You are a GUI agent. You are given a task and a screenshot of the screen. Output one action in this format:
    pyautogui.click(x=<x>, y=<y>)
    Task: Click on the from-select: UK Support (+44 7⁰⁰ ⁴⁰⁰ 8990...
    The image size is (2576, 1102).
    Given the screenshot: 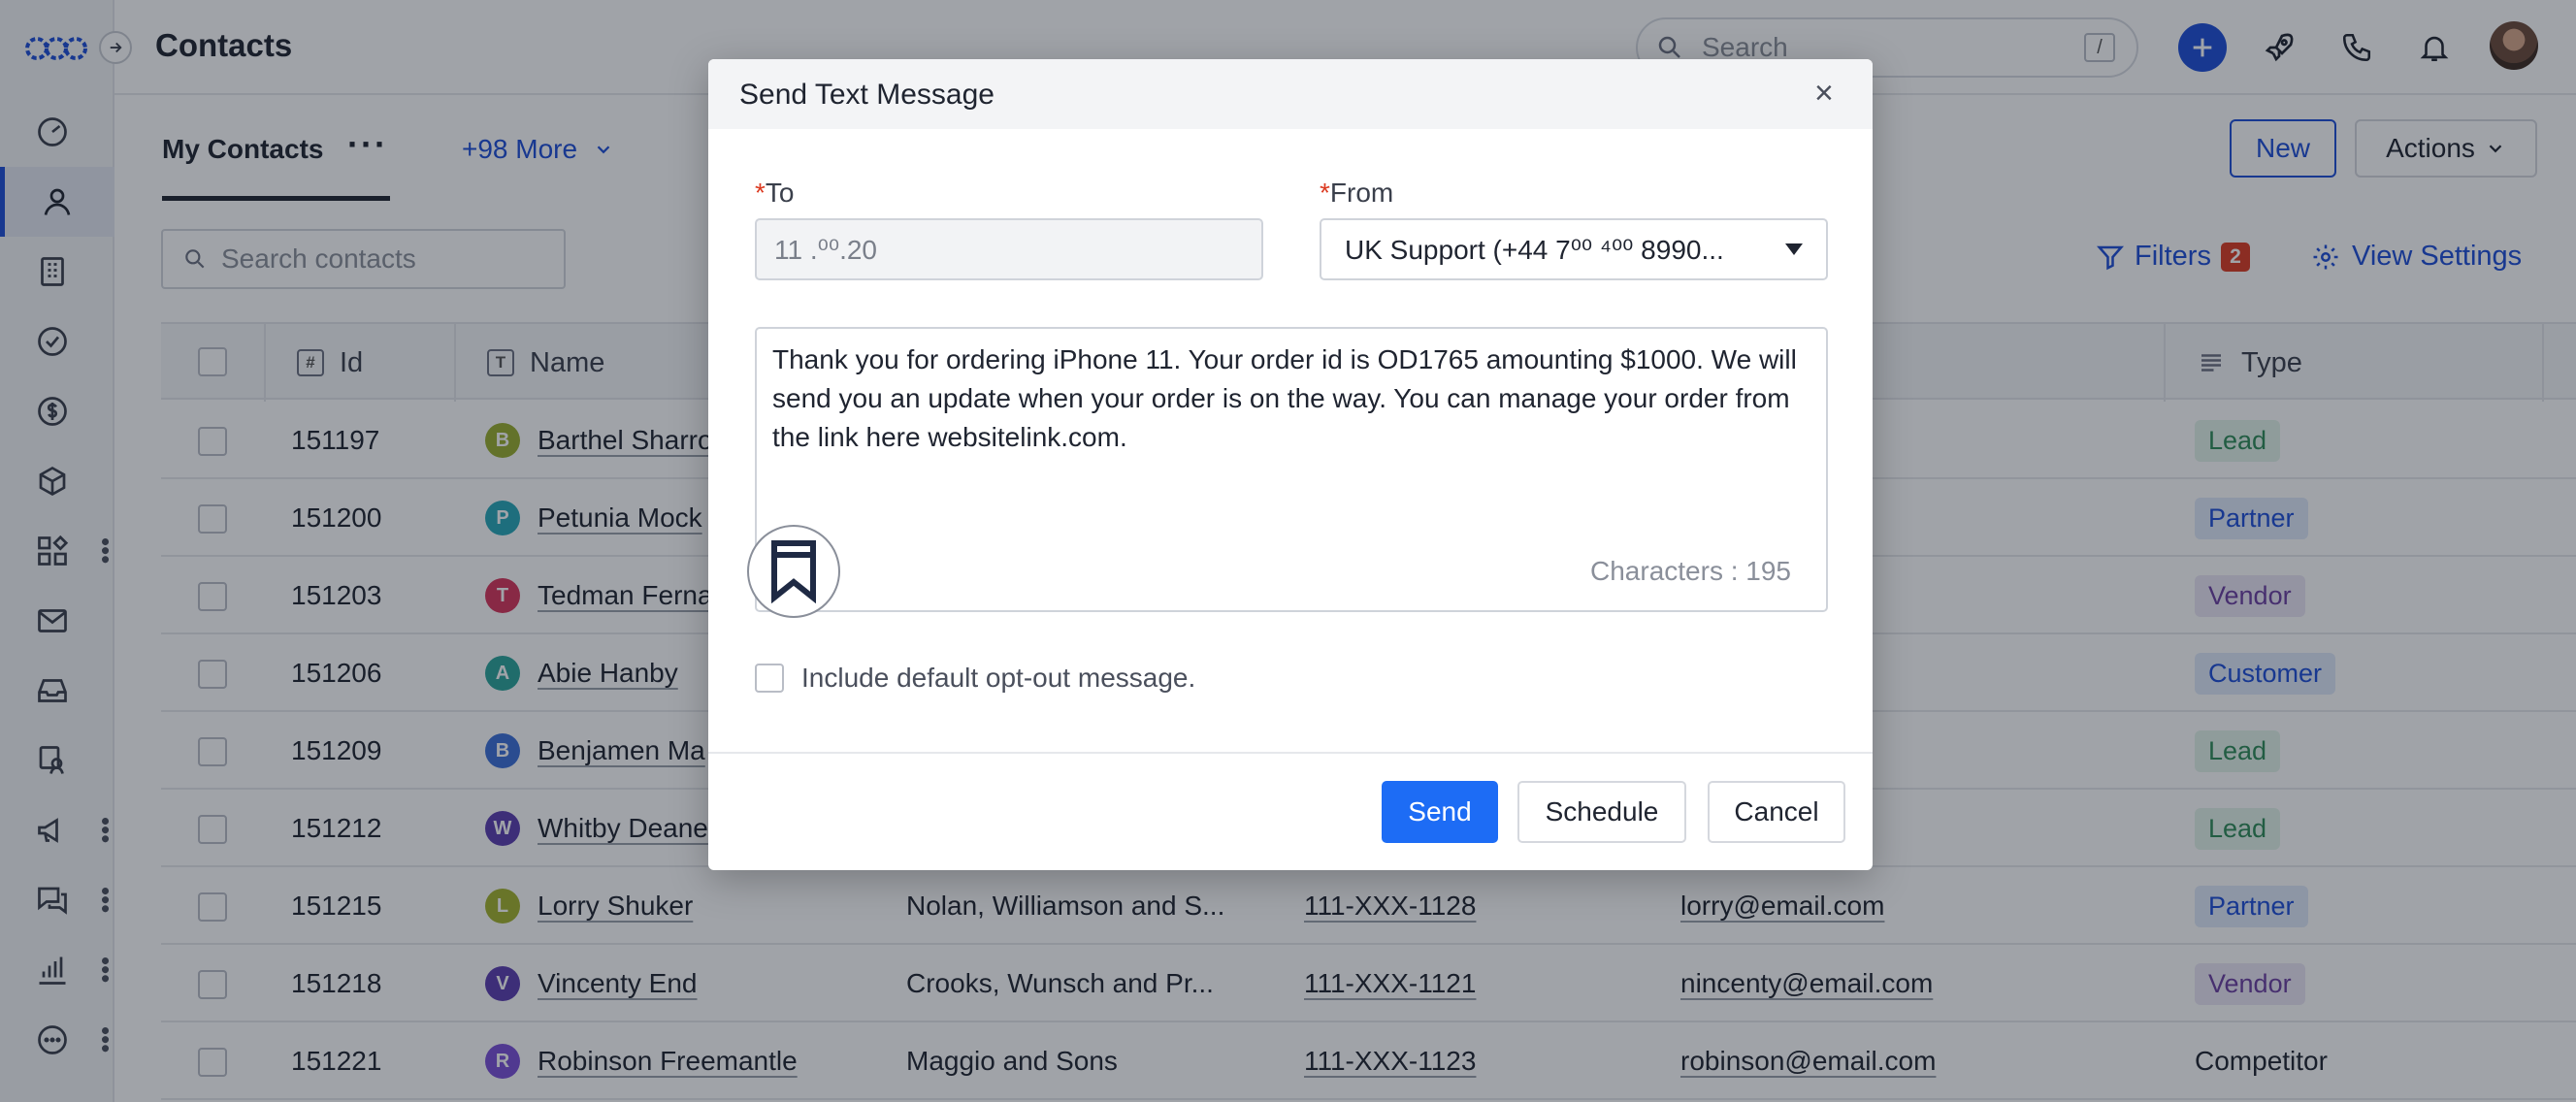 What is the action you would take?
    pyautogui.click(x=1574, y=249)
    